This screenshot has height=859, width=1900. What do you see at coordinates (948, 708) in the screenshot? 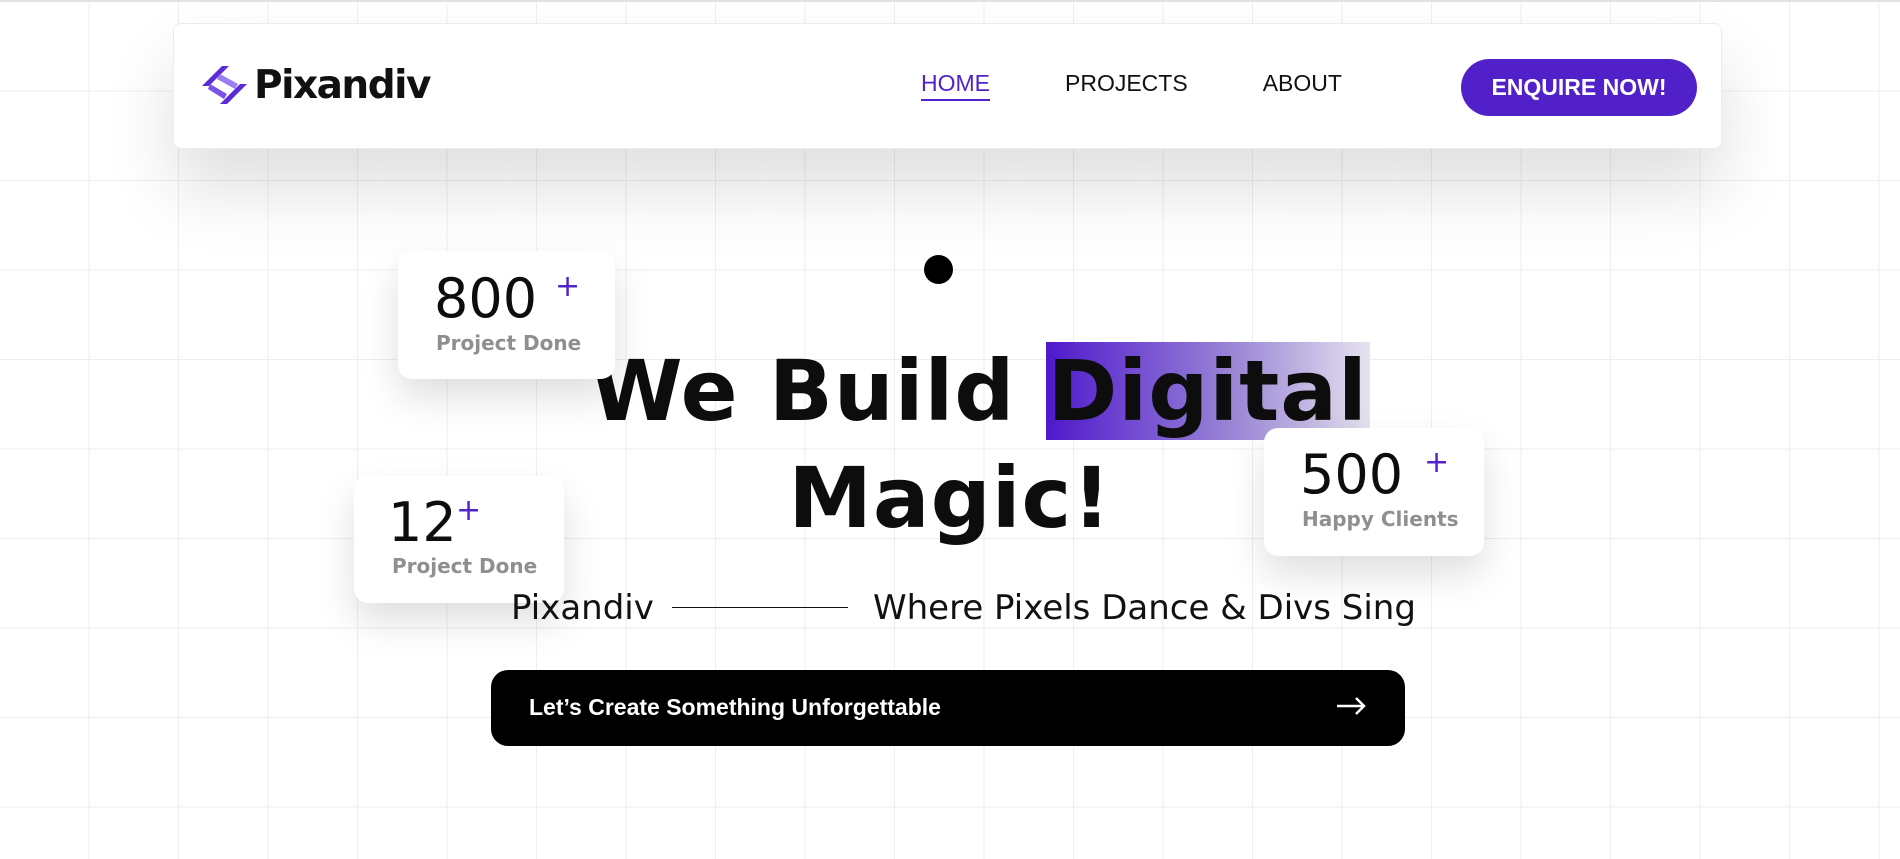
I see `create-something-button: Let’s Create Something Unforgettable` at bounding box center [948, 708].